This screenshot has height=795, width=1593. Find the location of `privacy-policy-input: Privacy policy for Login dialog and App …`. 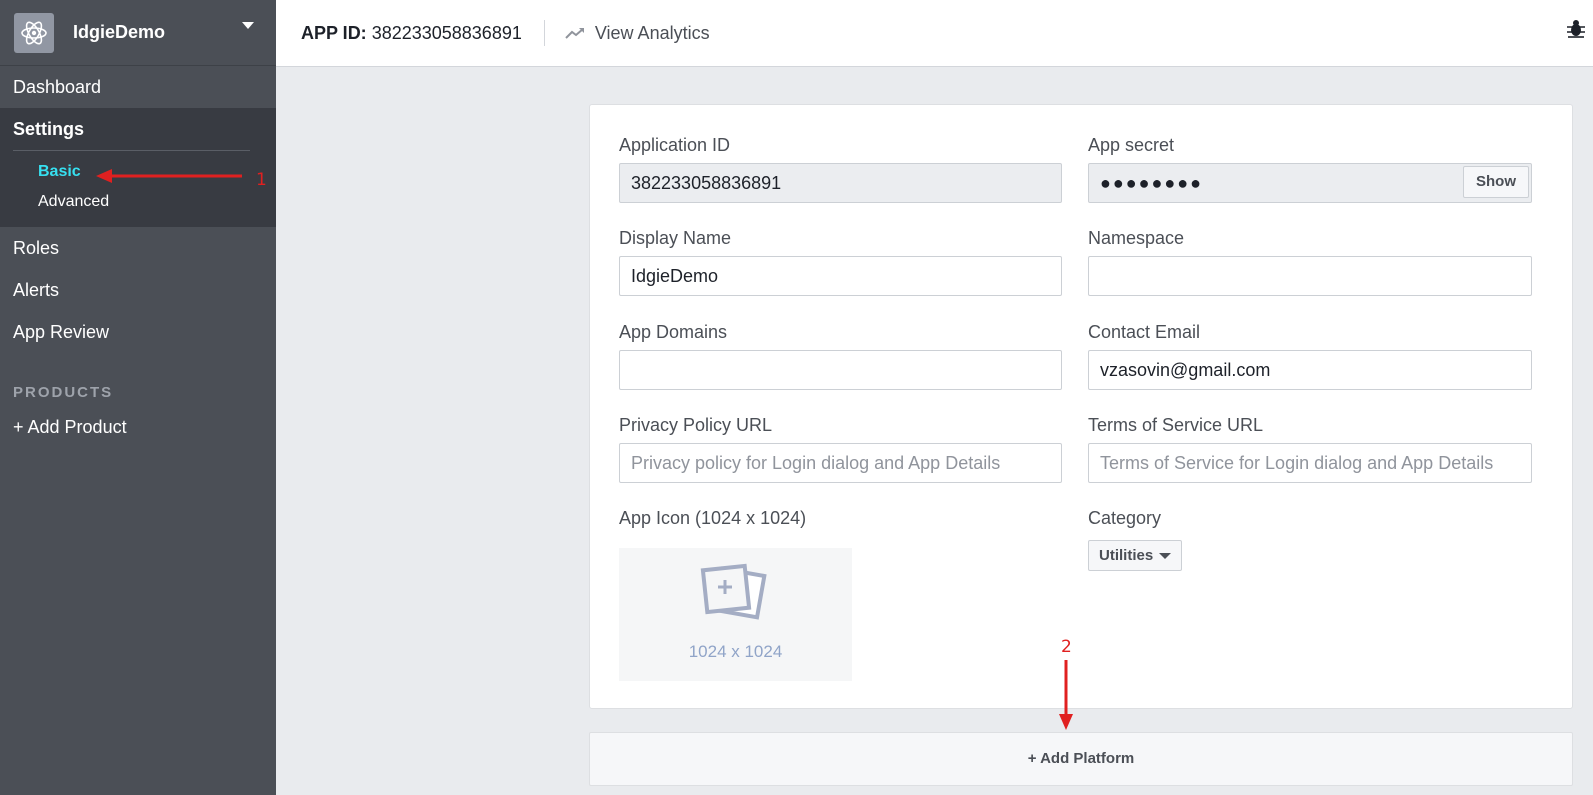

privacy-policy-input: Privacy policy for Login dialog and App … is located at coordinates (840, 463).